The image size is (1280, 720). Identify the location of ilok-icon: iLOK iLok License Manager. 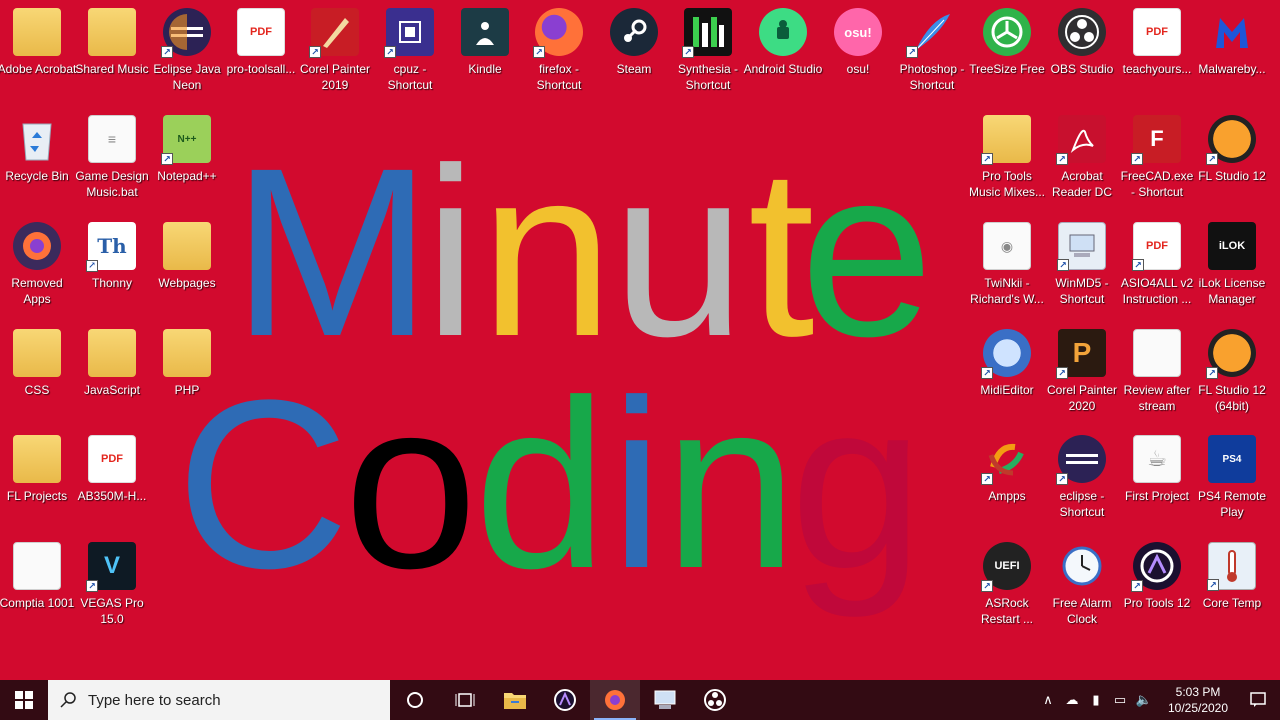
(1232, 268).